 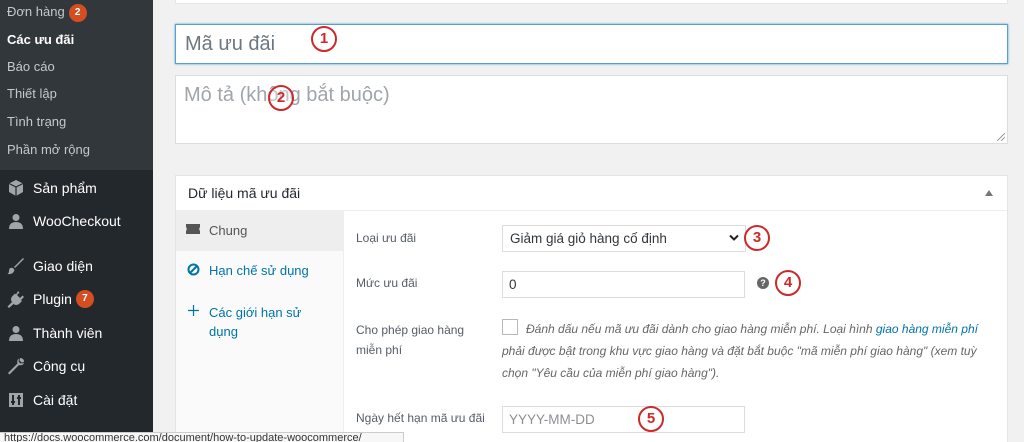 I want to click on annotation-marker-1: 1, so click(x=324, y=39).